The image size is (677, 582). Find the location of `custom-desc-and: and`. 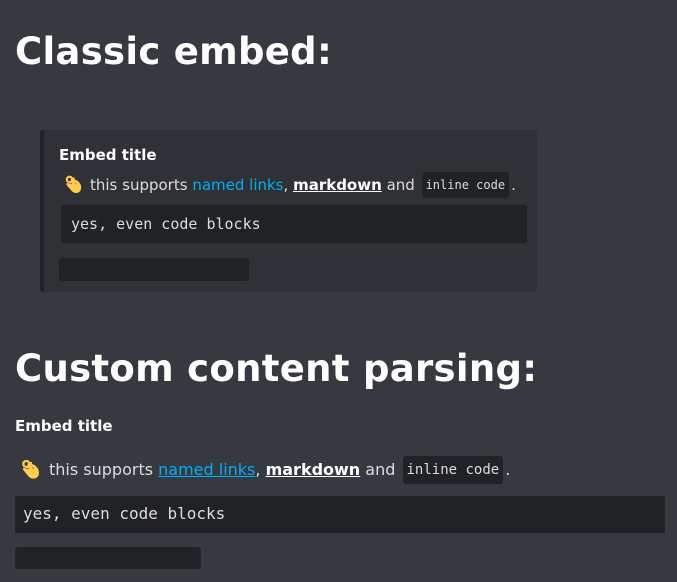

custom-desc-and: and is located at coordinates (380, 469).